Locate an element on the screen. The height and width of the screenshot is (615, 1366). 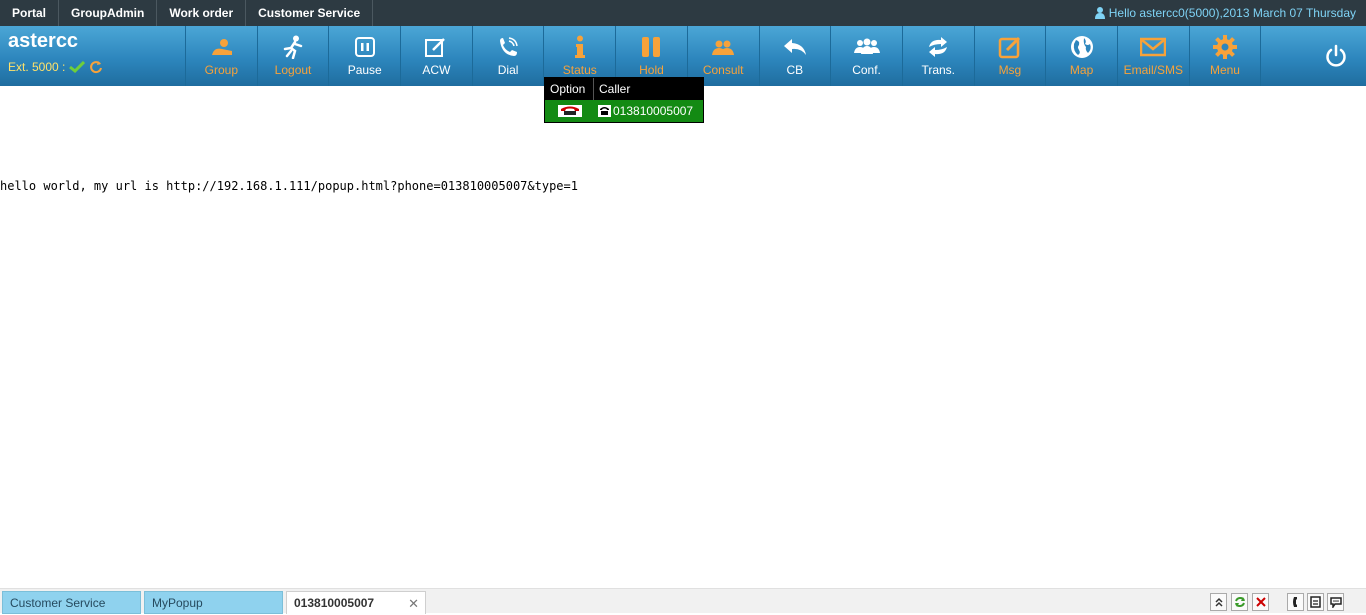
power-button is located at coordinates (1336, 56).